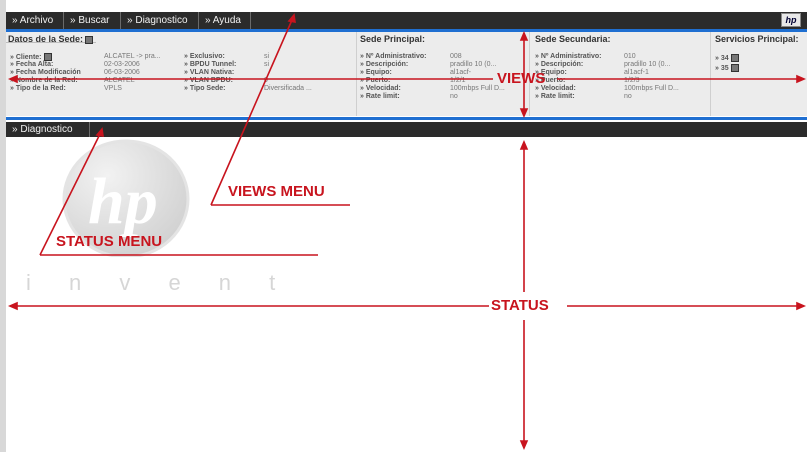 The height and width of the screenshot is (452, 807). Describe the element at coordinates (521, 78) in the screenshot. I see `views-annotation: VIEWS` at that location.